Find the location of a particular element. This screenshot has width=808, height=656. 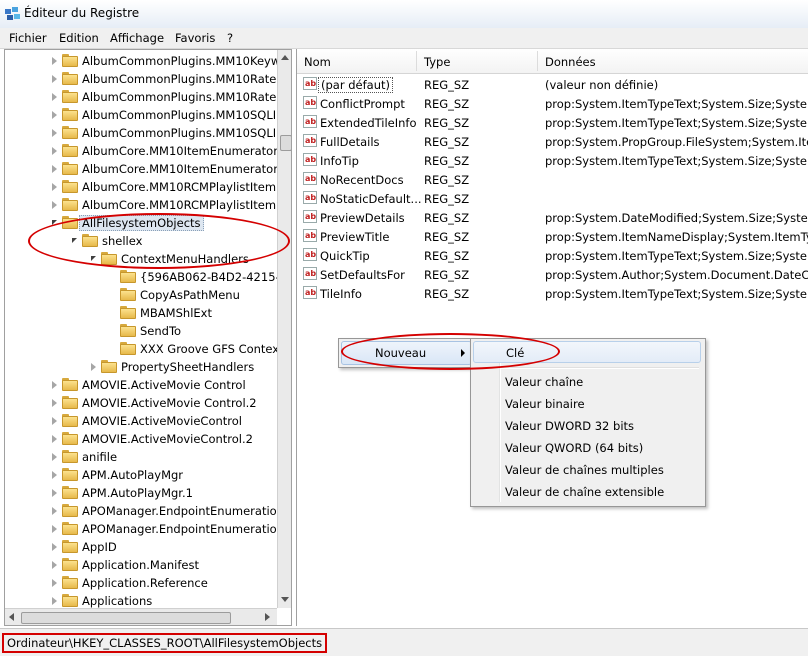

scroll-right-icon is located at coordinates (267, 617).